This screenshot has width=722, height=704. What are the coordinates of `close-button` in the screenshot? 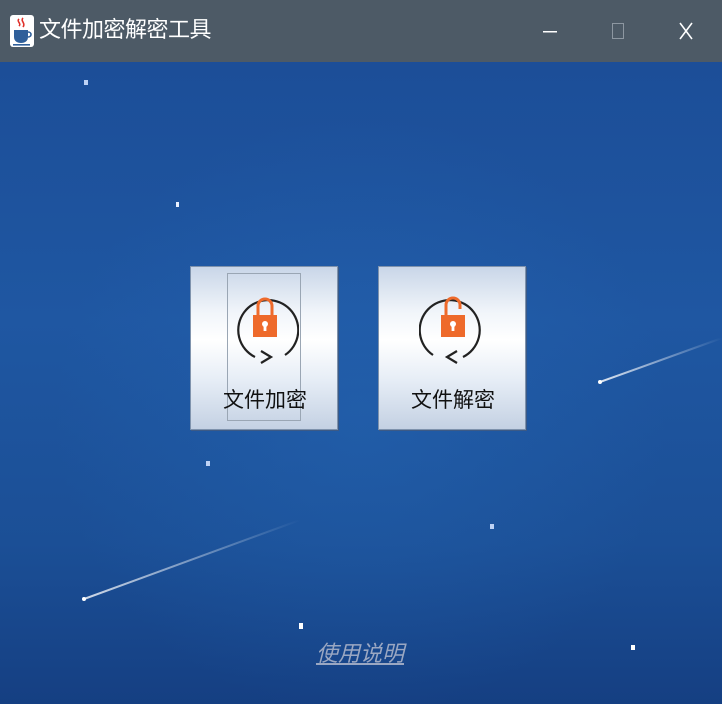 It's located at (686, 31).